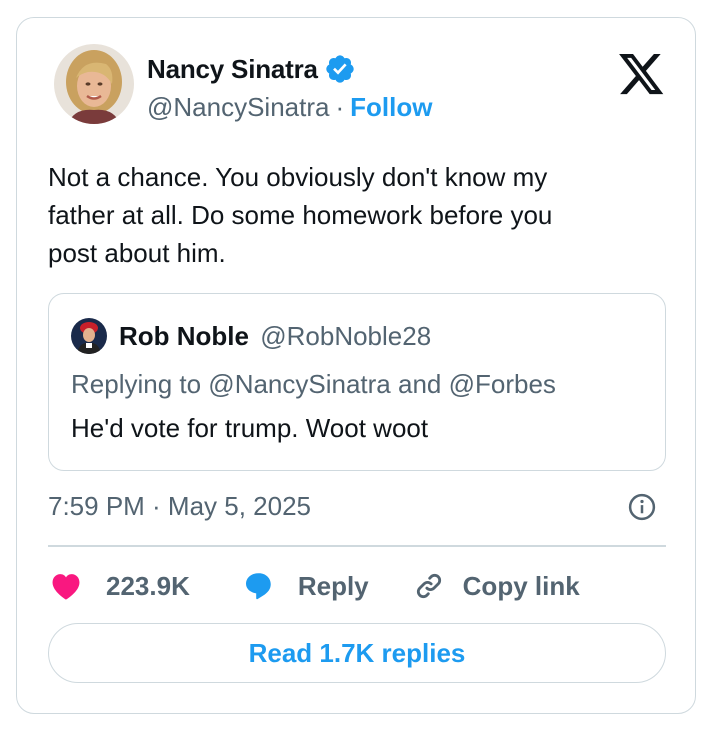 The width and height of the screenshot is (724, 734). I want to click on x-logo-icon, so click(642, 75).